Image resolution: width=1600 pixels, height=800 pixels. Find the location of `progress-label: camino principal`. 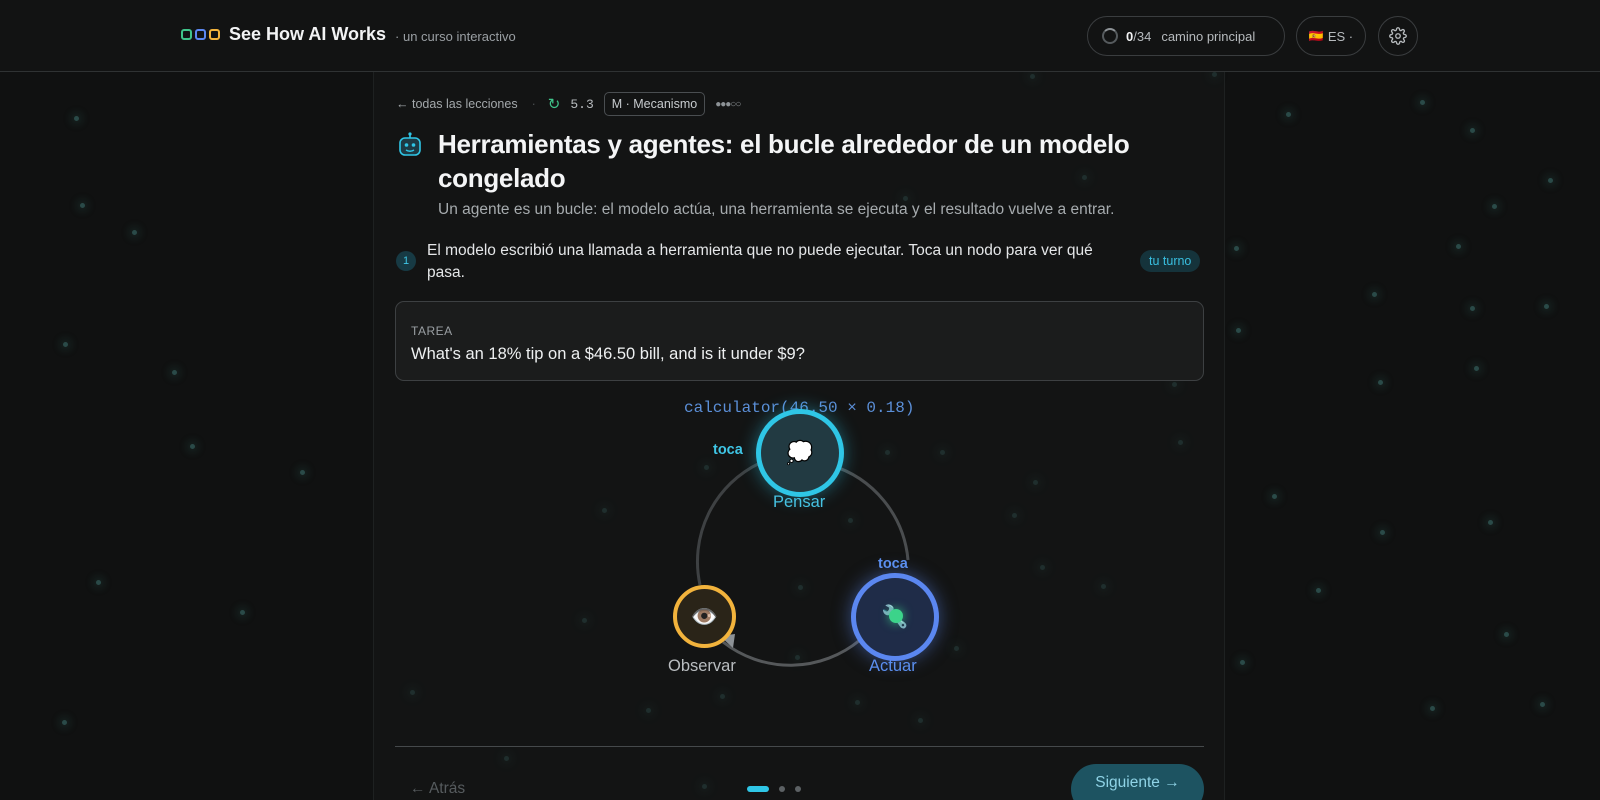

progress-label: camino principal is located at coordinates (1208, 36).